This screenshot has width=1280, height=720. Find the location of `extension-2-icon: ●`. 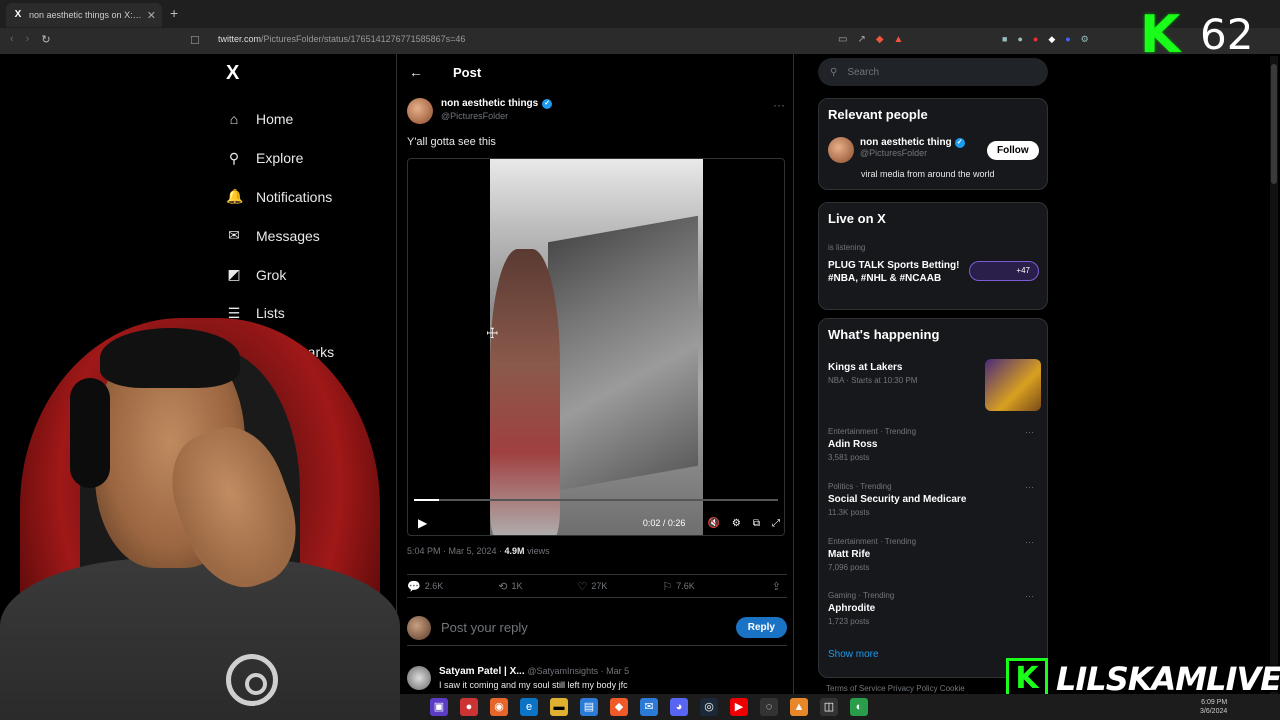

extension-2-icon: ● is located at coordinates (1019, 39).